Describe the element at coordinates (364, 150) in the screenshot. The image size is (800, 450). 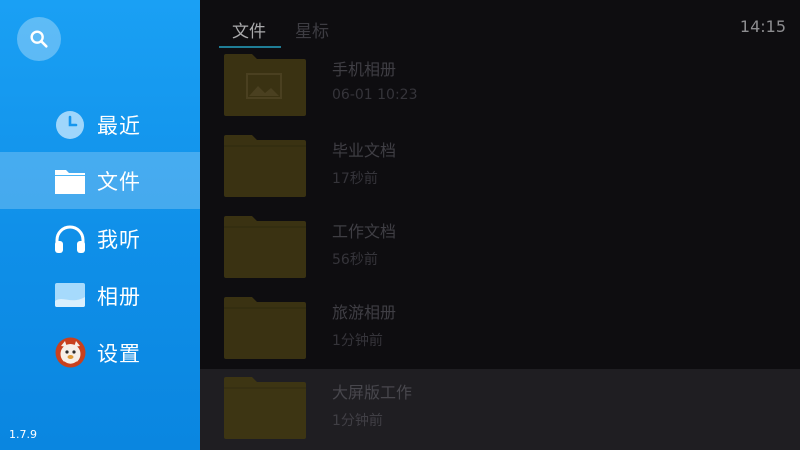
I see `file-name: 毕业文档` at that location.